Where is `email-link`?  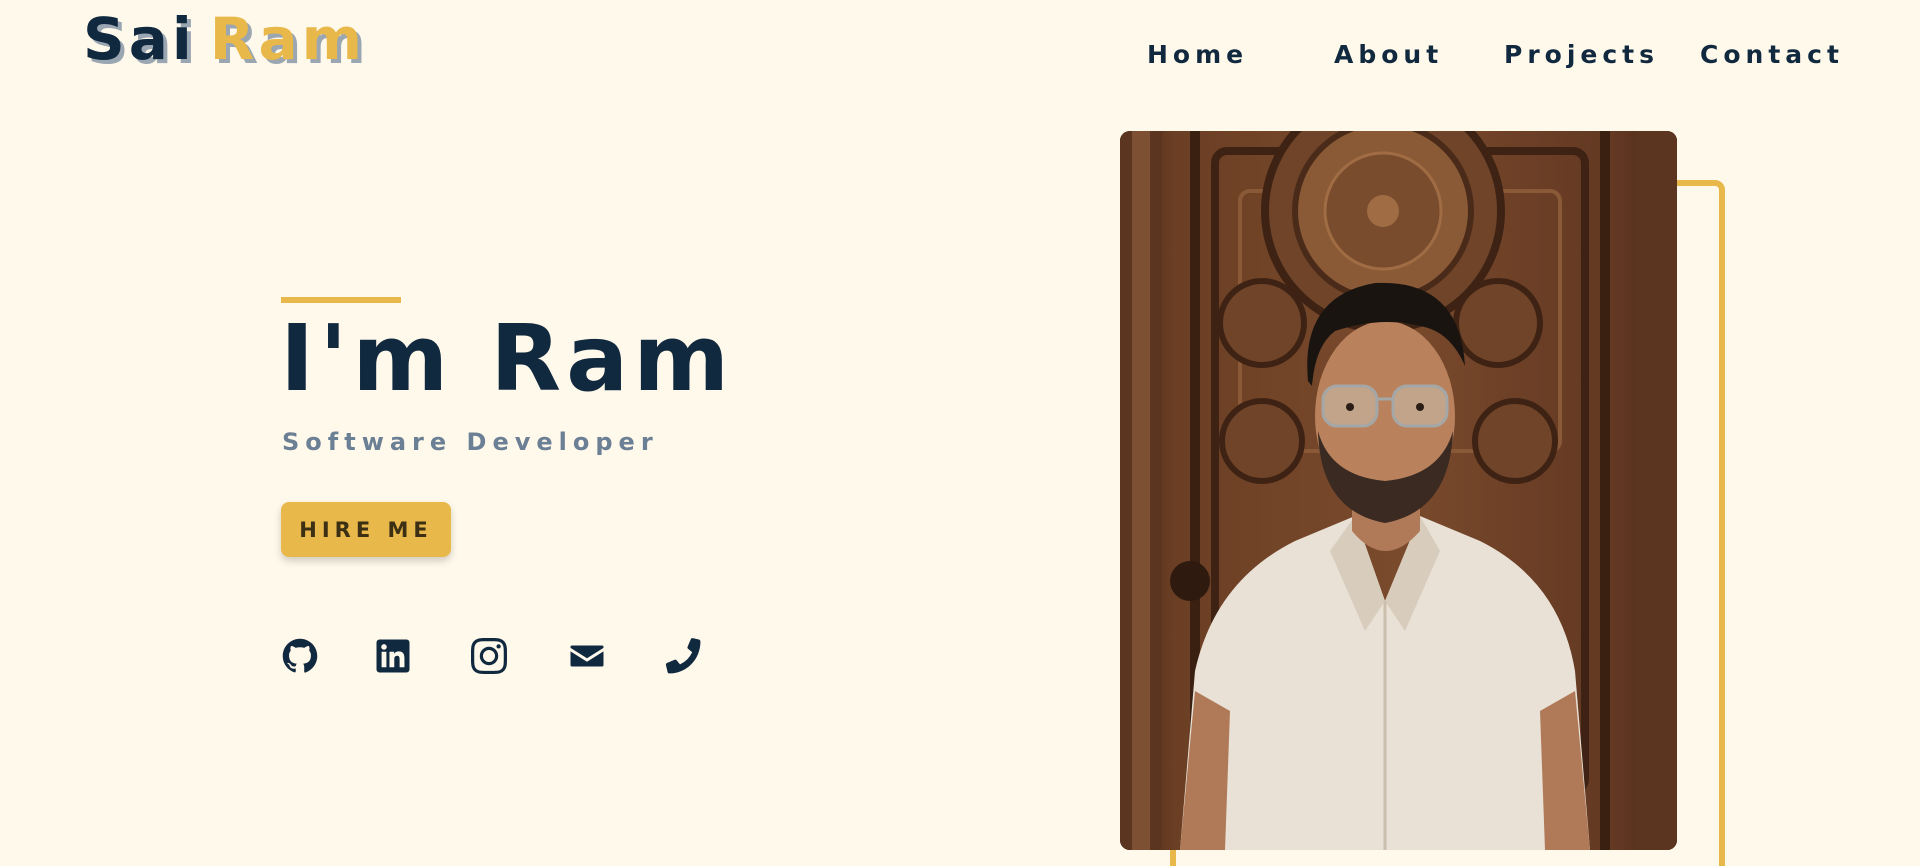
email-link is located at coordinates (587, 656).